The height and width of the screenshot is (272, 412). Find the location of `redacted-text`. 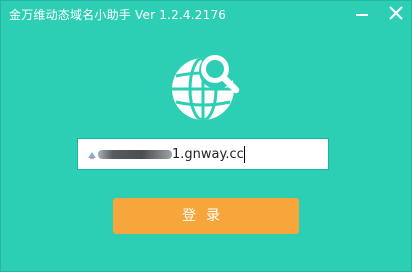

redacted-text is located at coordinates (135, 154).